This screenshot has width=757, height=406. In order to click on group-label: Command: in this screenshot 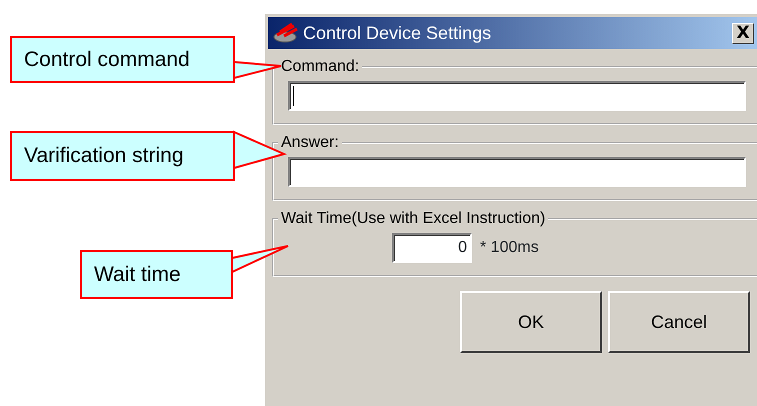, I will do `click(320, 67)`.